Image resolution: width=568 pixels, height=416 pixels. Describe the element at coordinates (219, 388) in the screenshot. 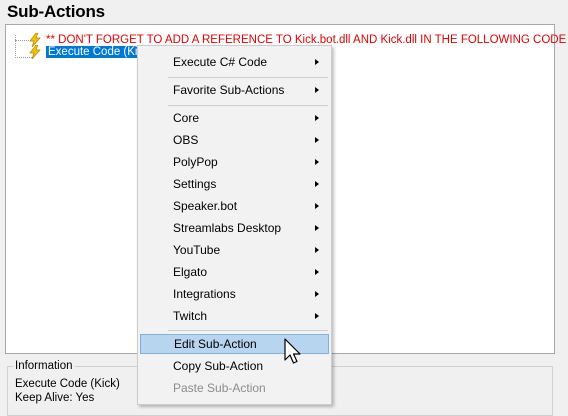

I see `menu-item-label: Paste Sub-Action` at that location.